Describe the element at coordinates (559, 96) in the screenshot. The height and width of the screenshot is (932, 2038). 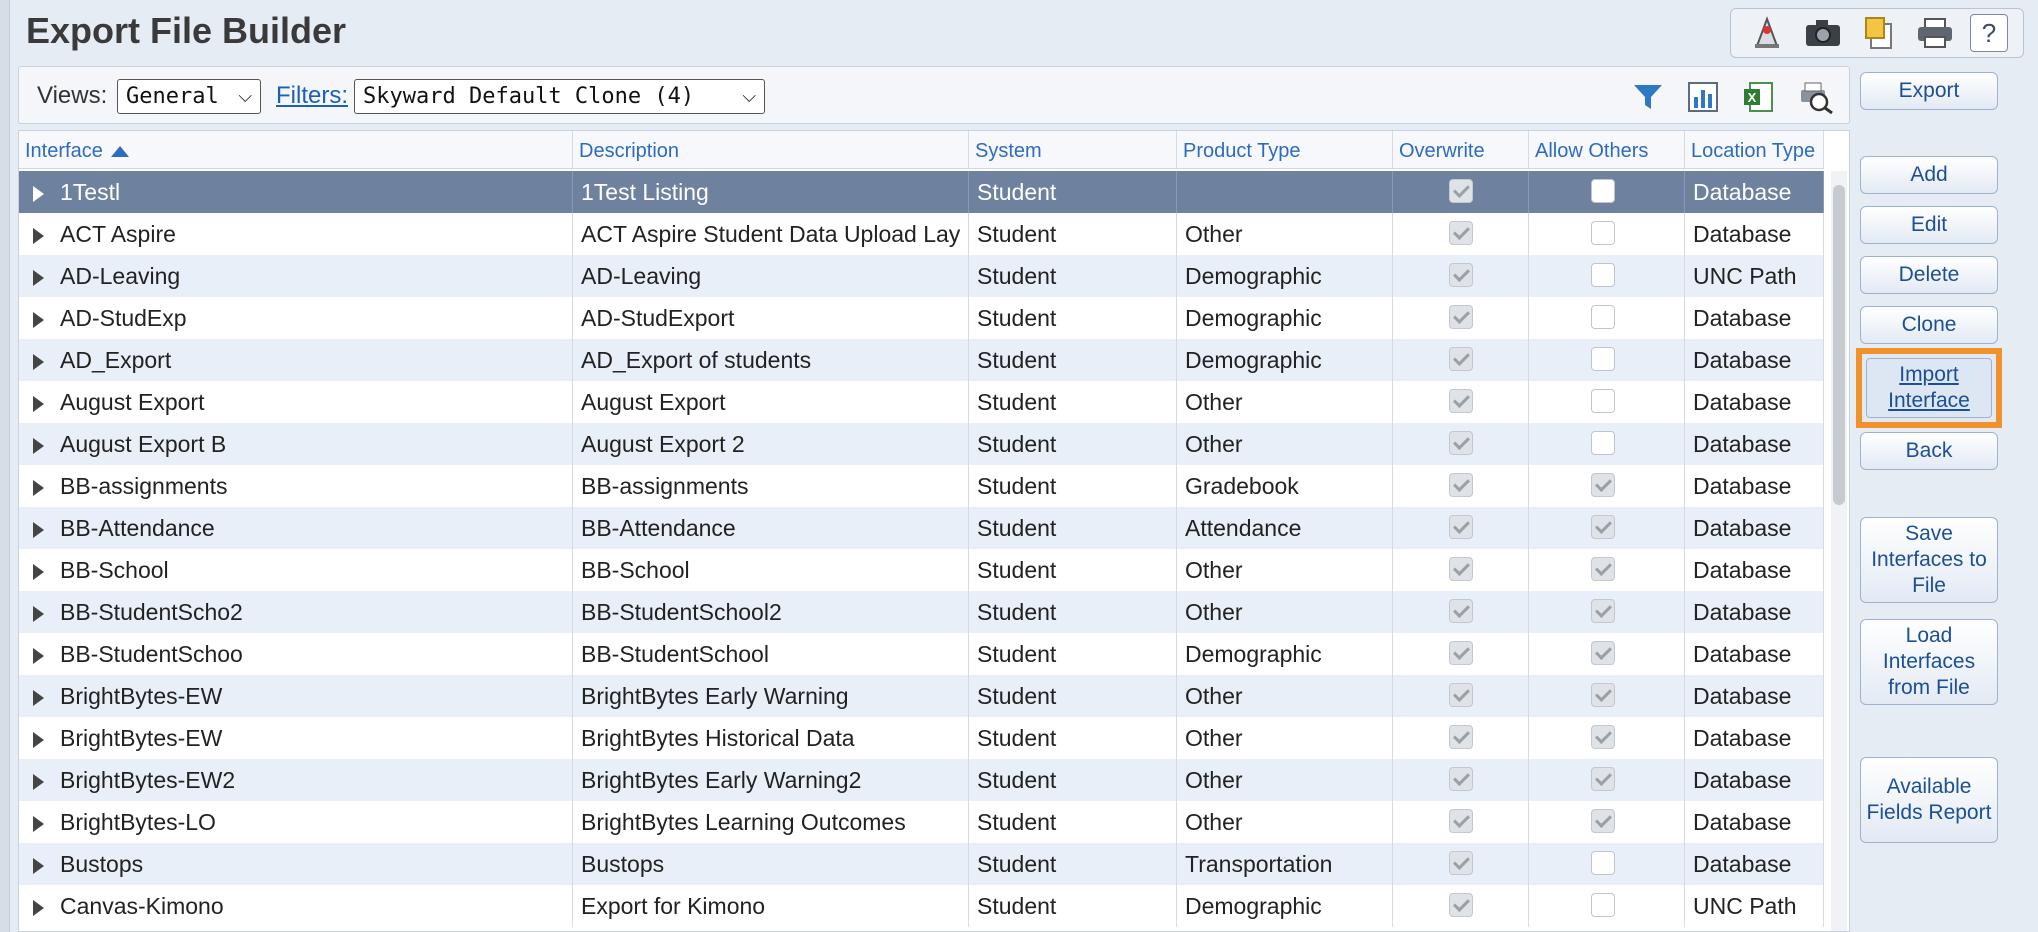
I see `filters-select: Skyward Default Clone (4) ⌵` at that location.